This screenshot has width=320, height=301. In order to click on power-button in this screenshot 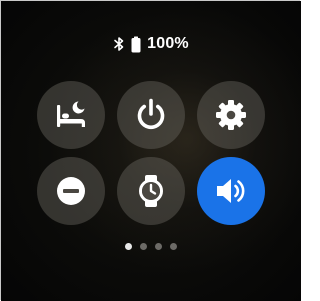, I will do `click(151, 115)`.